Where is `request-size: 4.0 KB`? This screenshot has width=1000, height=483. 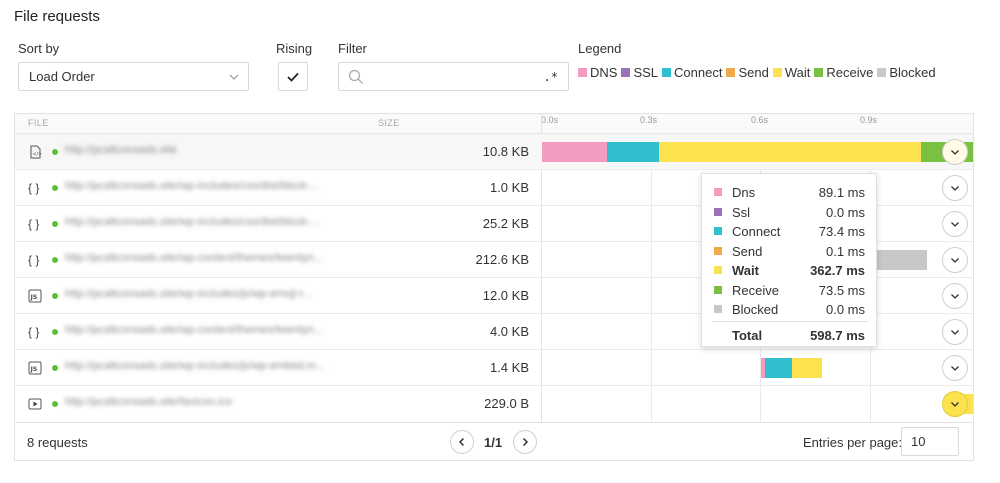 request-size: 4.0 KB is located at coordinates (509, 331).